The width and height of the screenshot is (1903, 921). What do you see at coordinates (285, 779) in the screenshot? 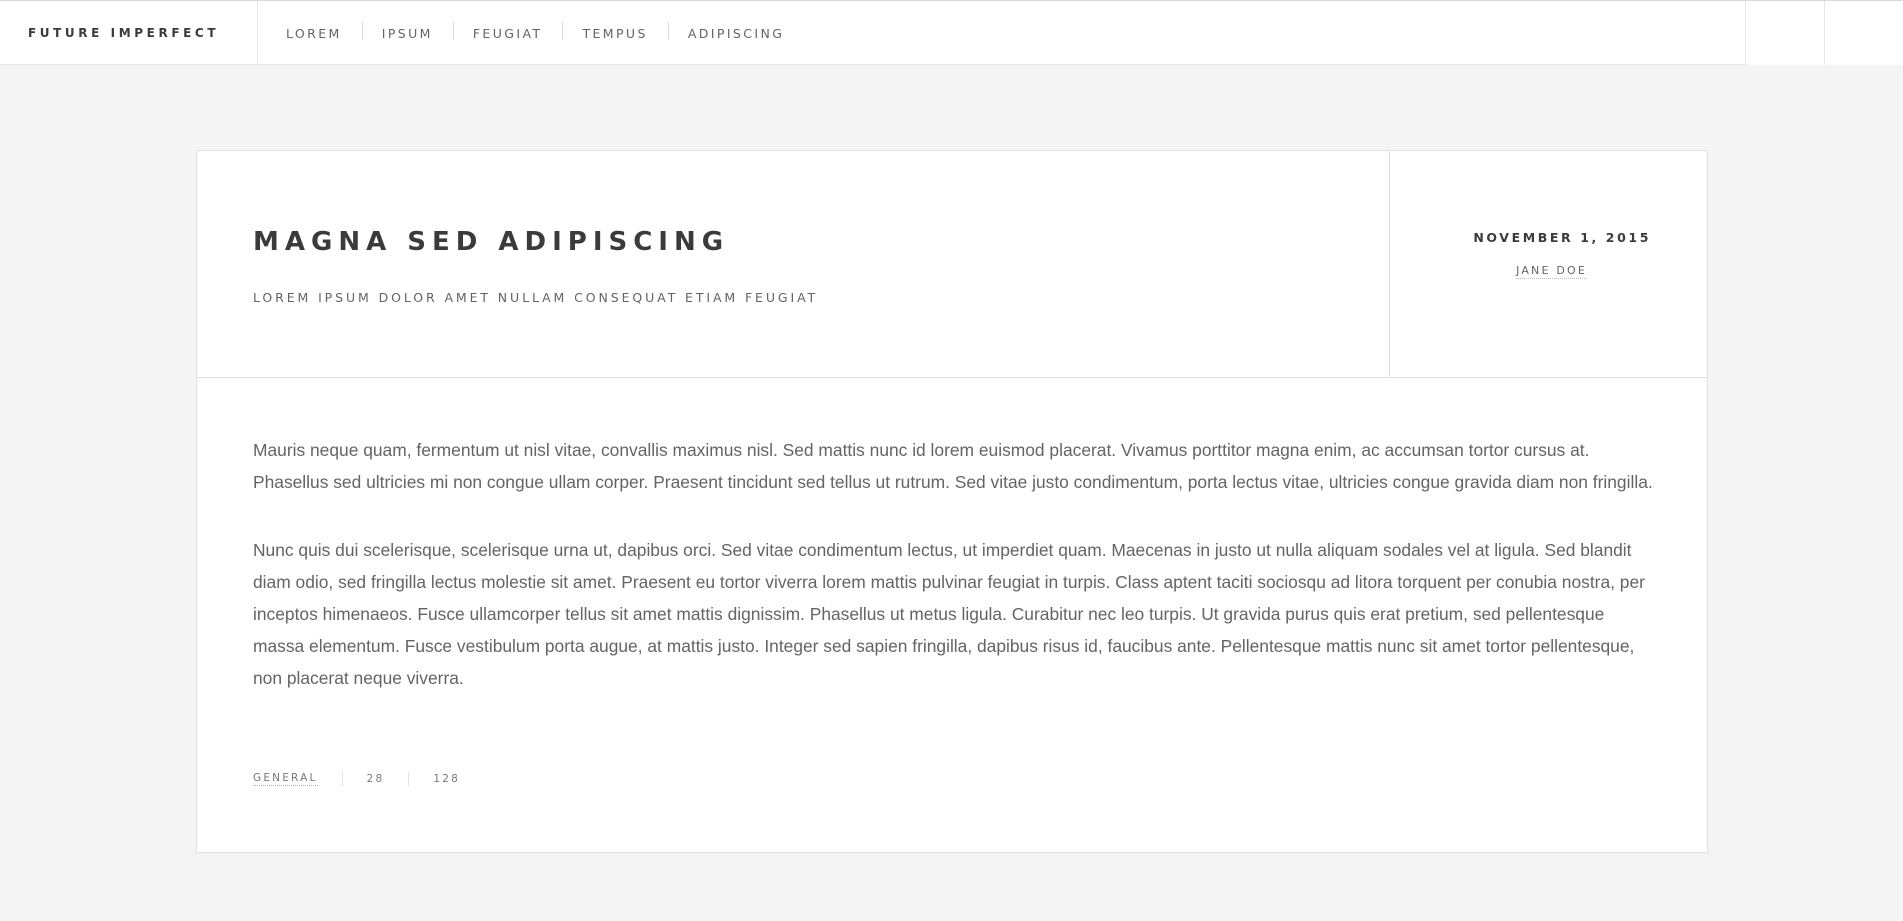
I see `post-category-link: GENERAL` at bounding box center [285, 779].